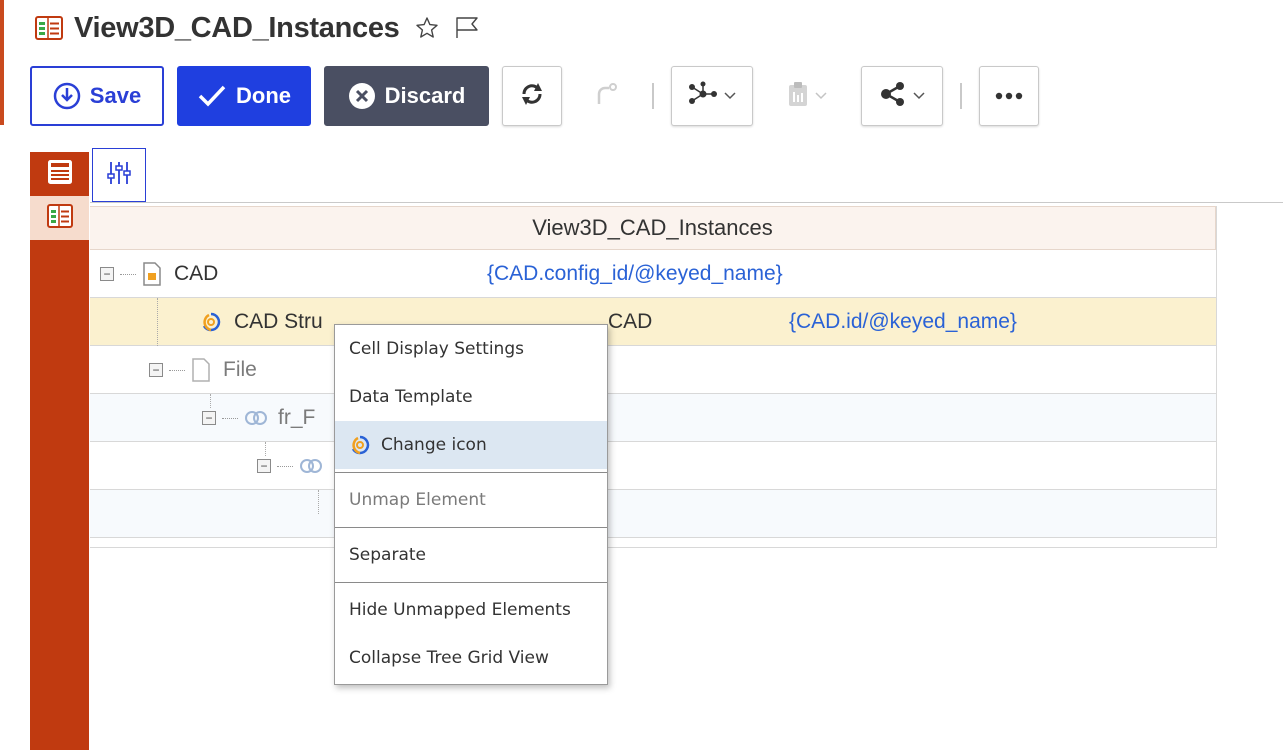 This screenshot has height=750, width=1283. I want to click on power-arrow-icon, so click(67, 96).